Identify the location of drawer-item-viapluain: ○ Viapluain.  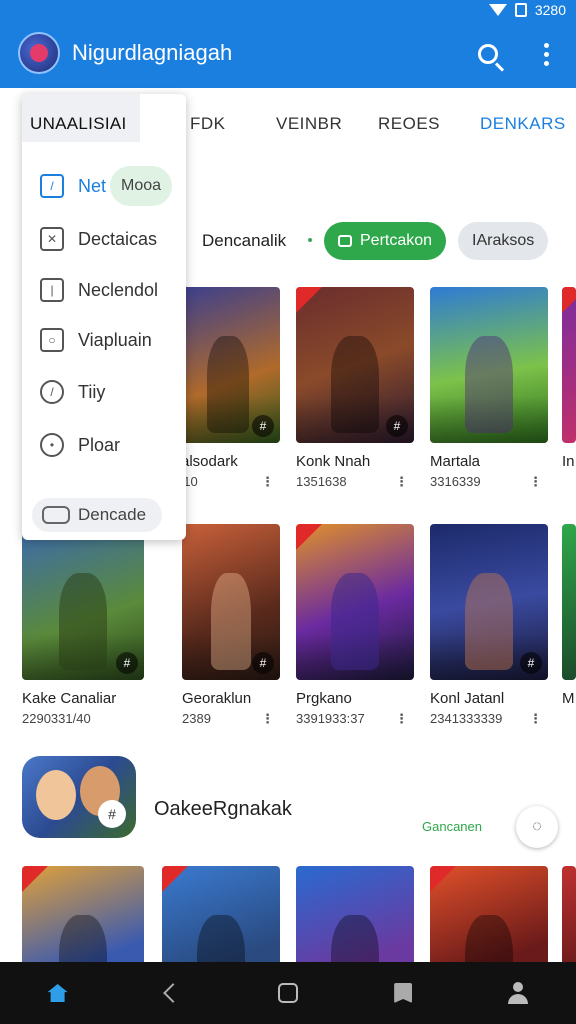
(96, 340).